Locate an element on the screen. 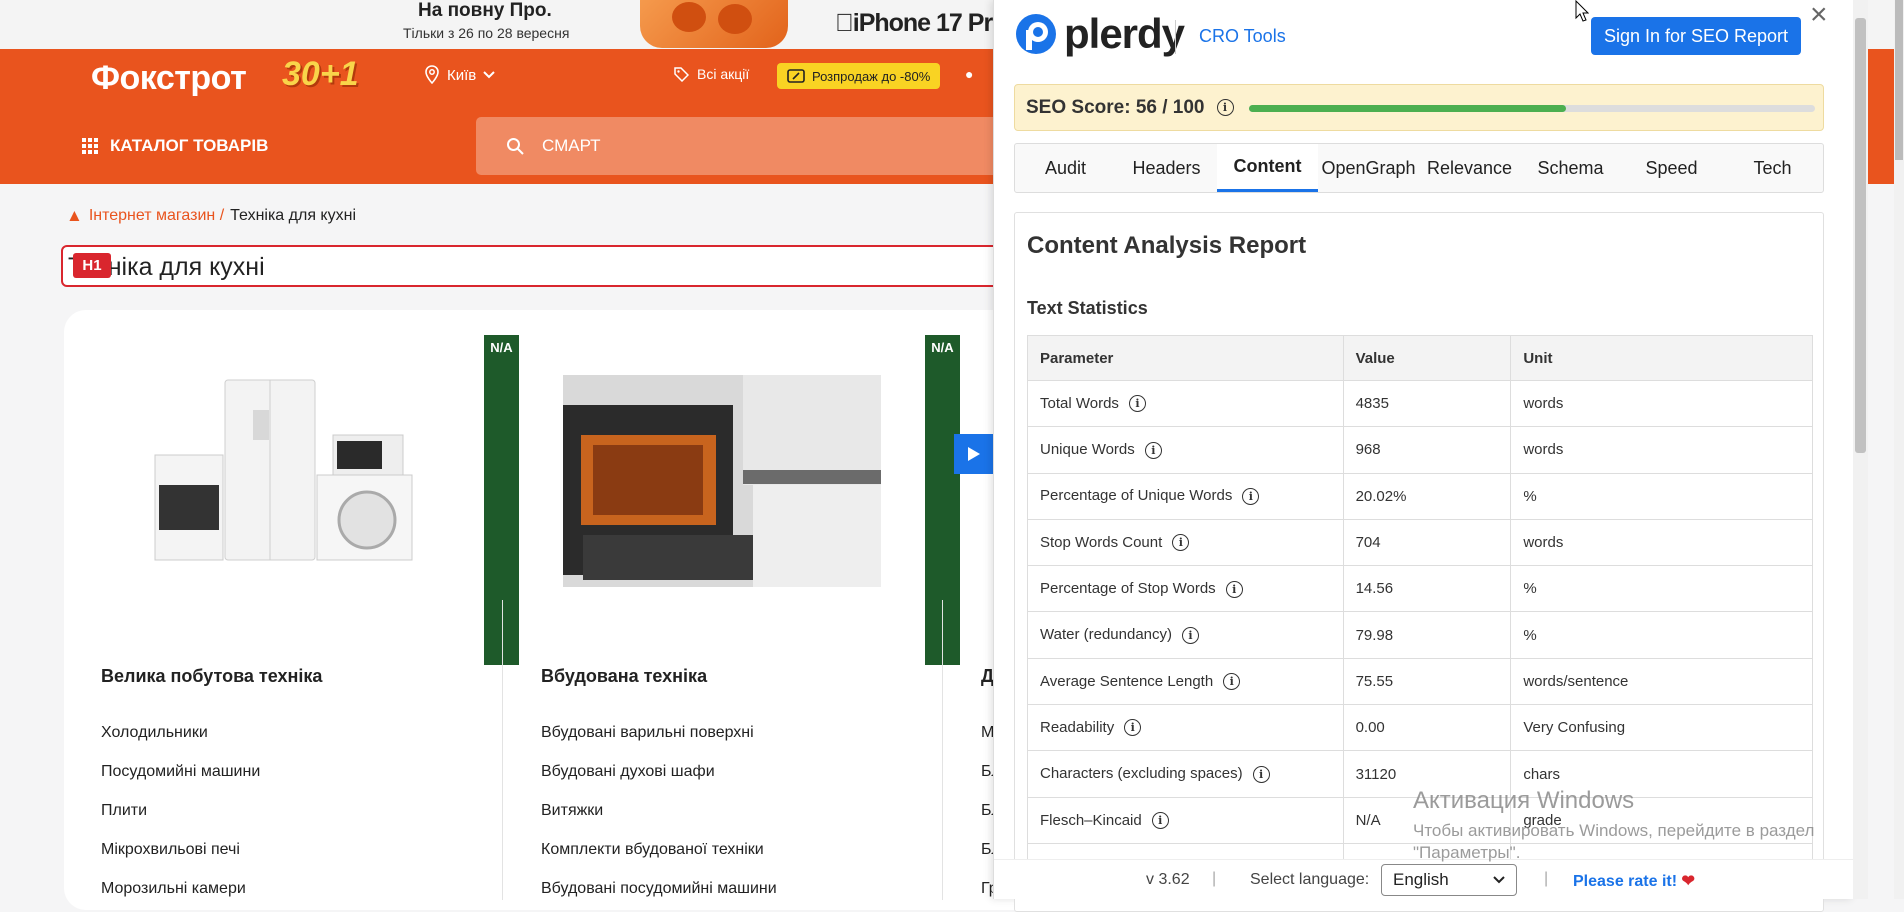  category-link: Посудомийні машини is located at coordinates (180, 772).